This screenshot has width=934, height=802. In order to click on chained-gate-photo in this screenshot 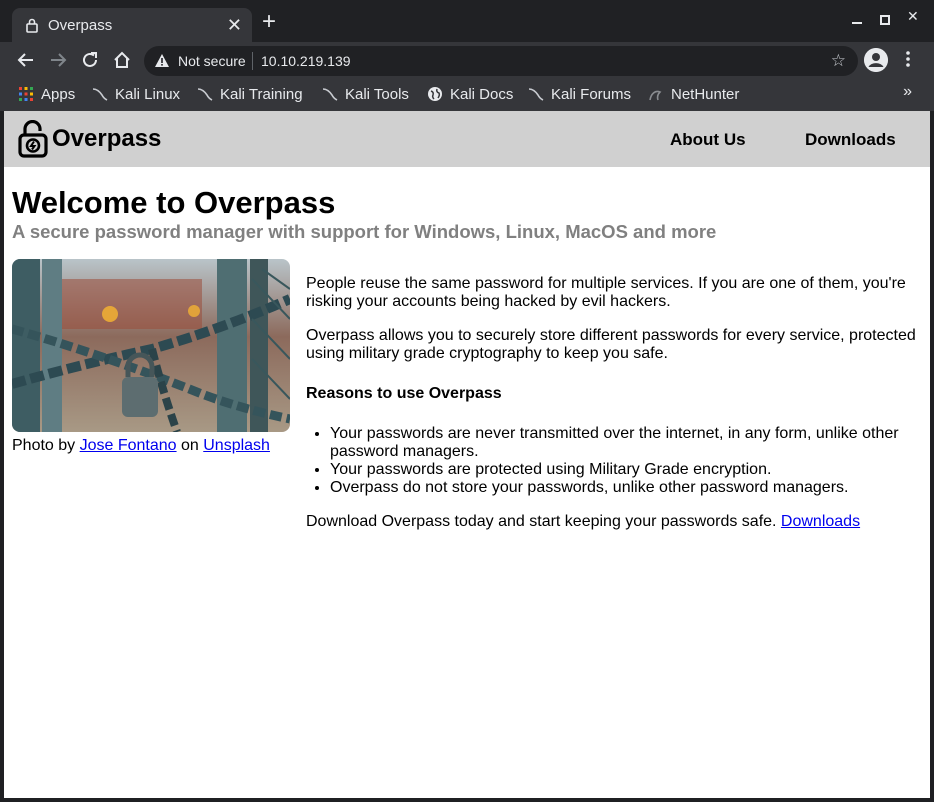, I will do `click(151, 345)`.